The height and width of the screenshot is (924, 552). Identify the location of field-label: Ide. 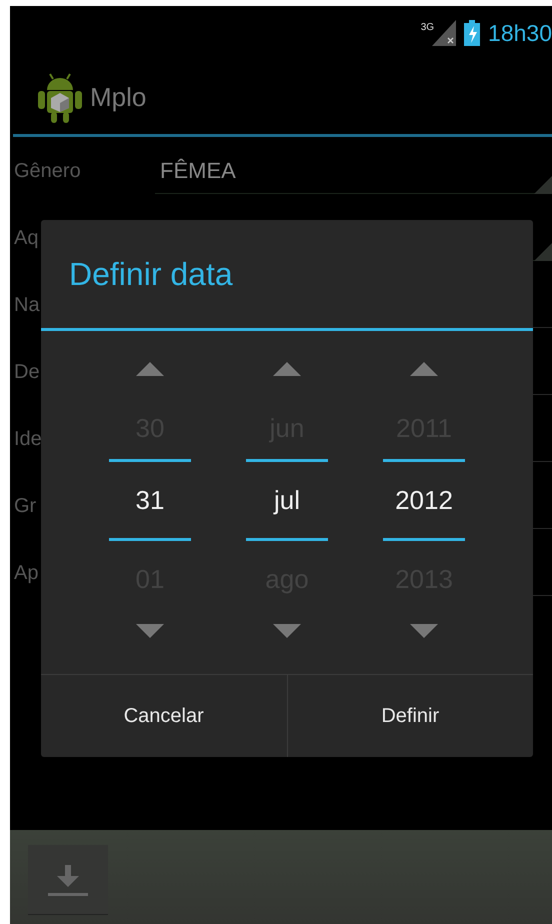
(28, 439).